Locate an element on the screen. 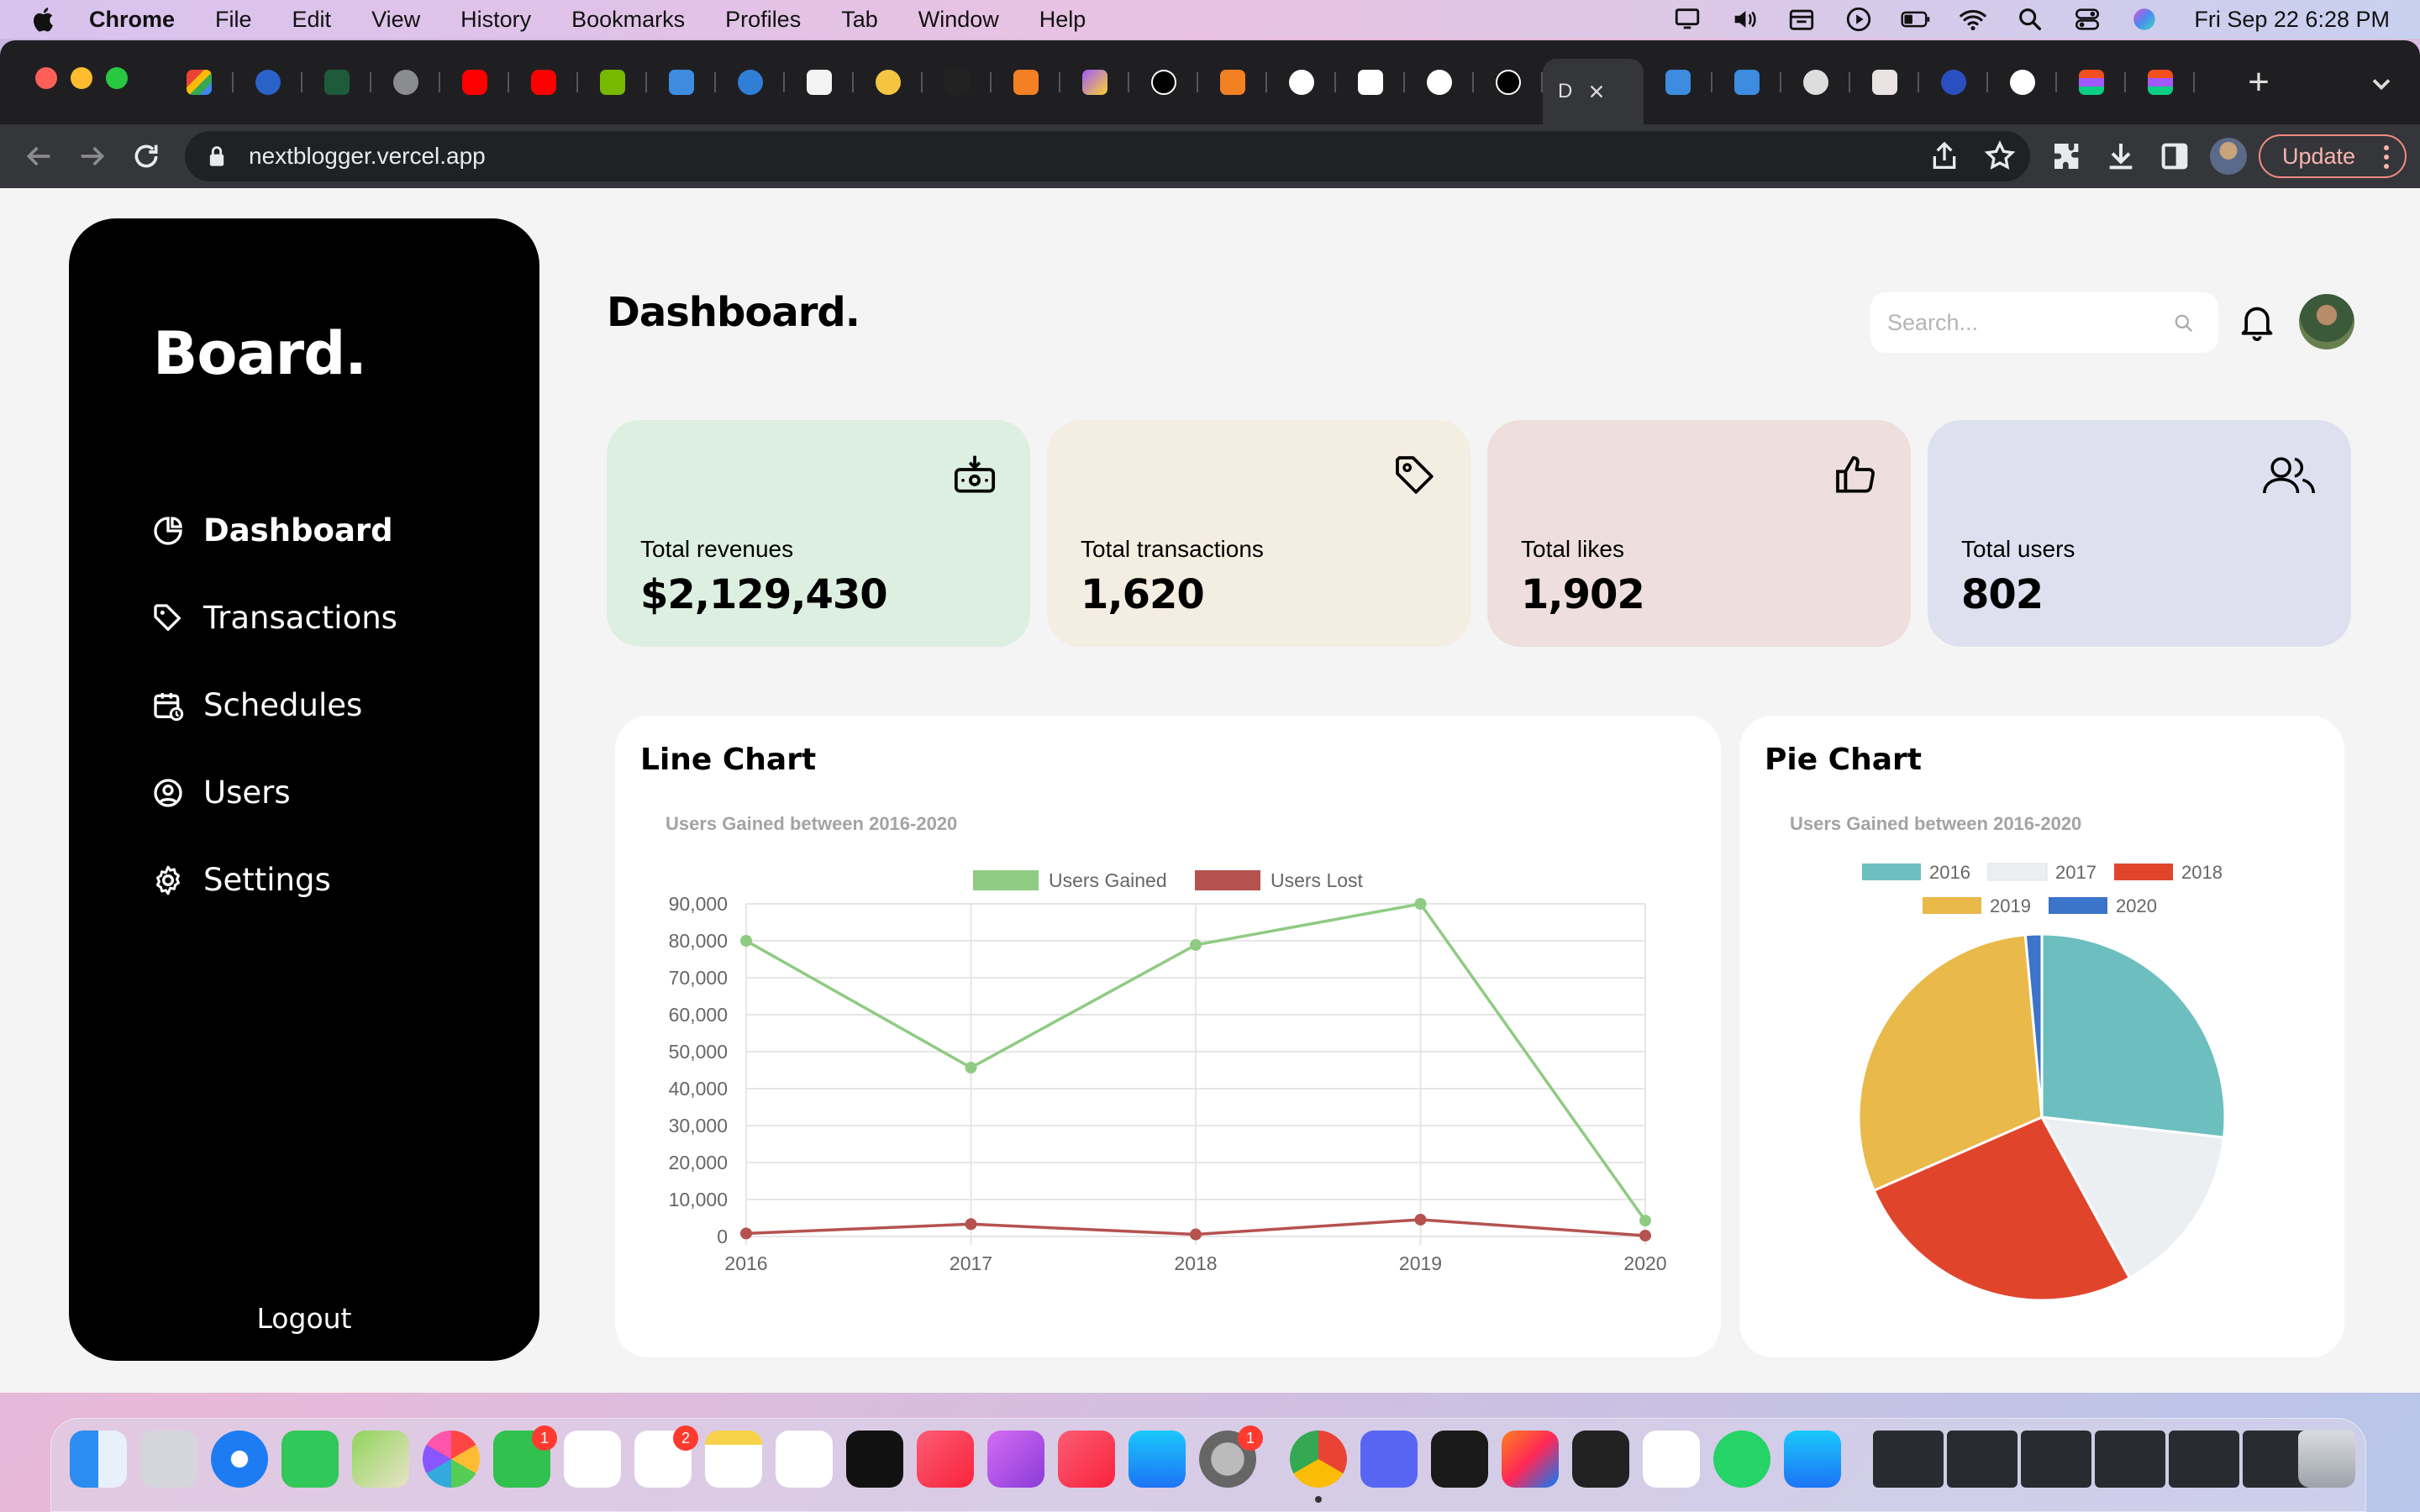 This screenshot has width=2420, height=1512. menu-history: History is located at coordinates (496, 20).